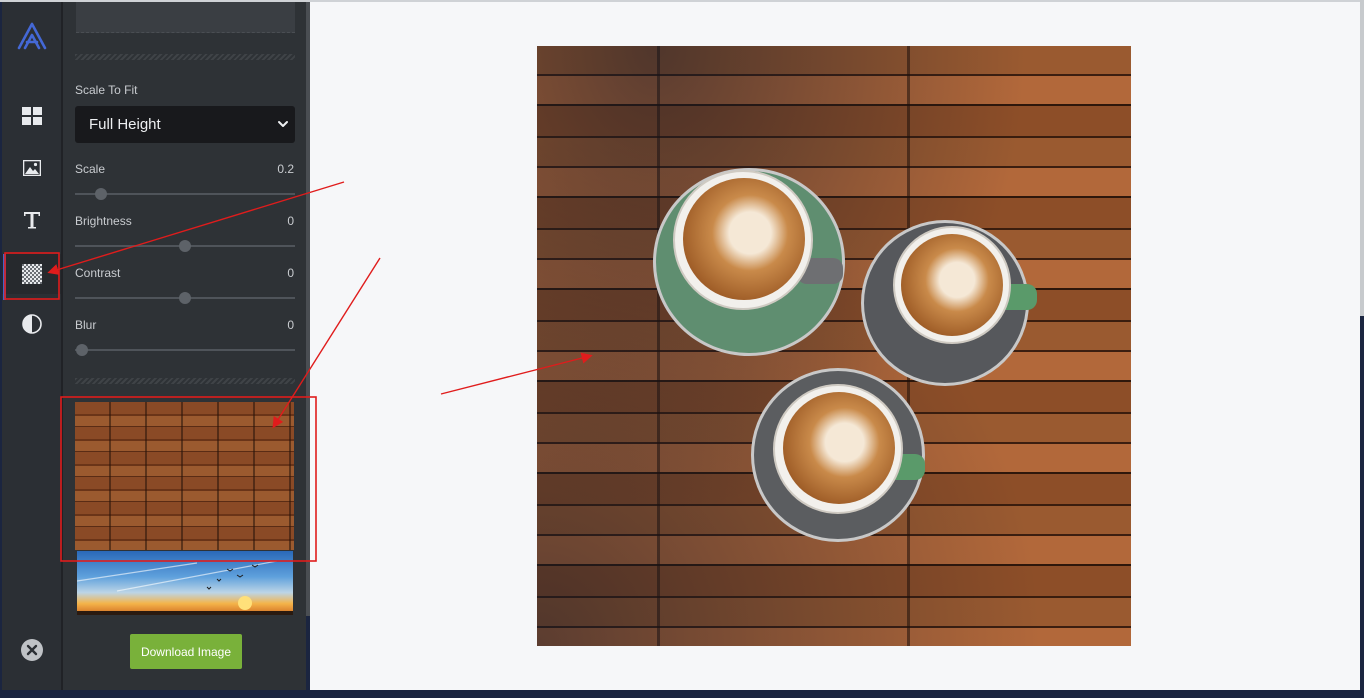  I want to click on filter-icon, so click(31, 324).